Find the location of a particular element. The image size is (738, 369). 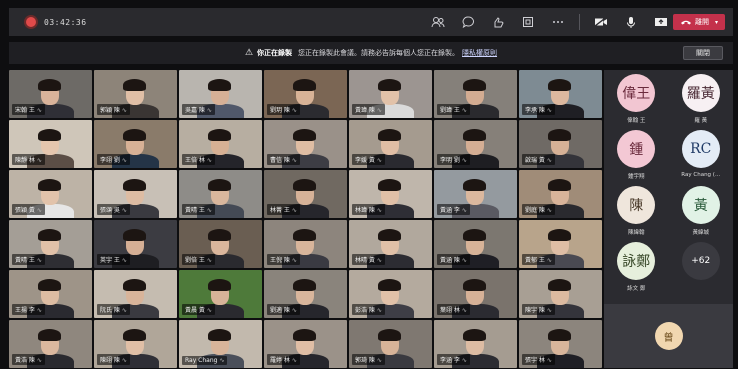

participant-name: 張穎 黃 ∿ is located at coordinates (28, 209).